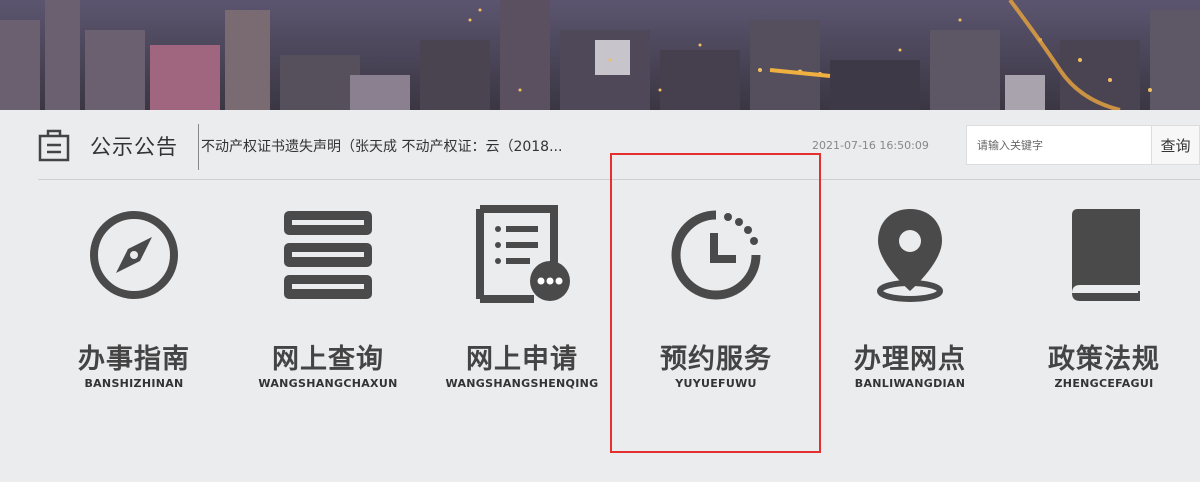 The width and height of the screenshot is (1200, 482). What do you see at coordinates (198, 147) in the screenshot?
I see `notice-divider` at bounding box center [198, 147].